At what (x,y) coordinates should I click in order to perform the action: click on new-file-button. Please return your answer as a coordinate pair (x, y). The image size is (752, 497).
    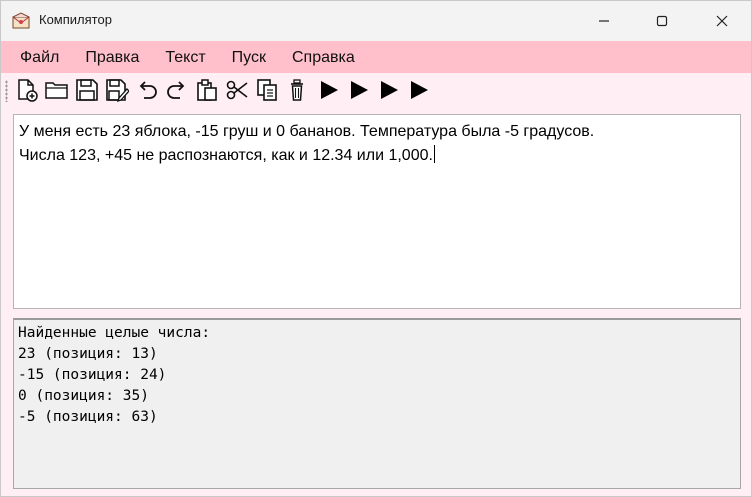
    Looking at the image, I should click on (27, 90).